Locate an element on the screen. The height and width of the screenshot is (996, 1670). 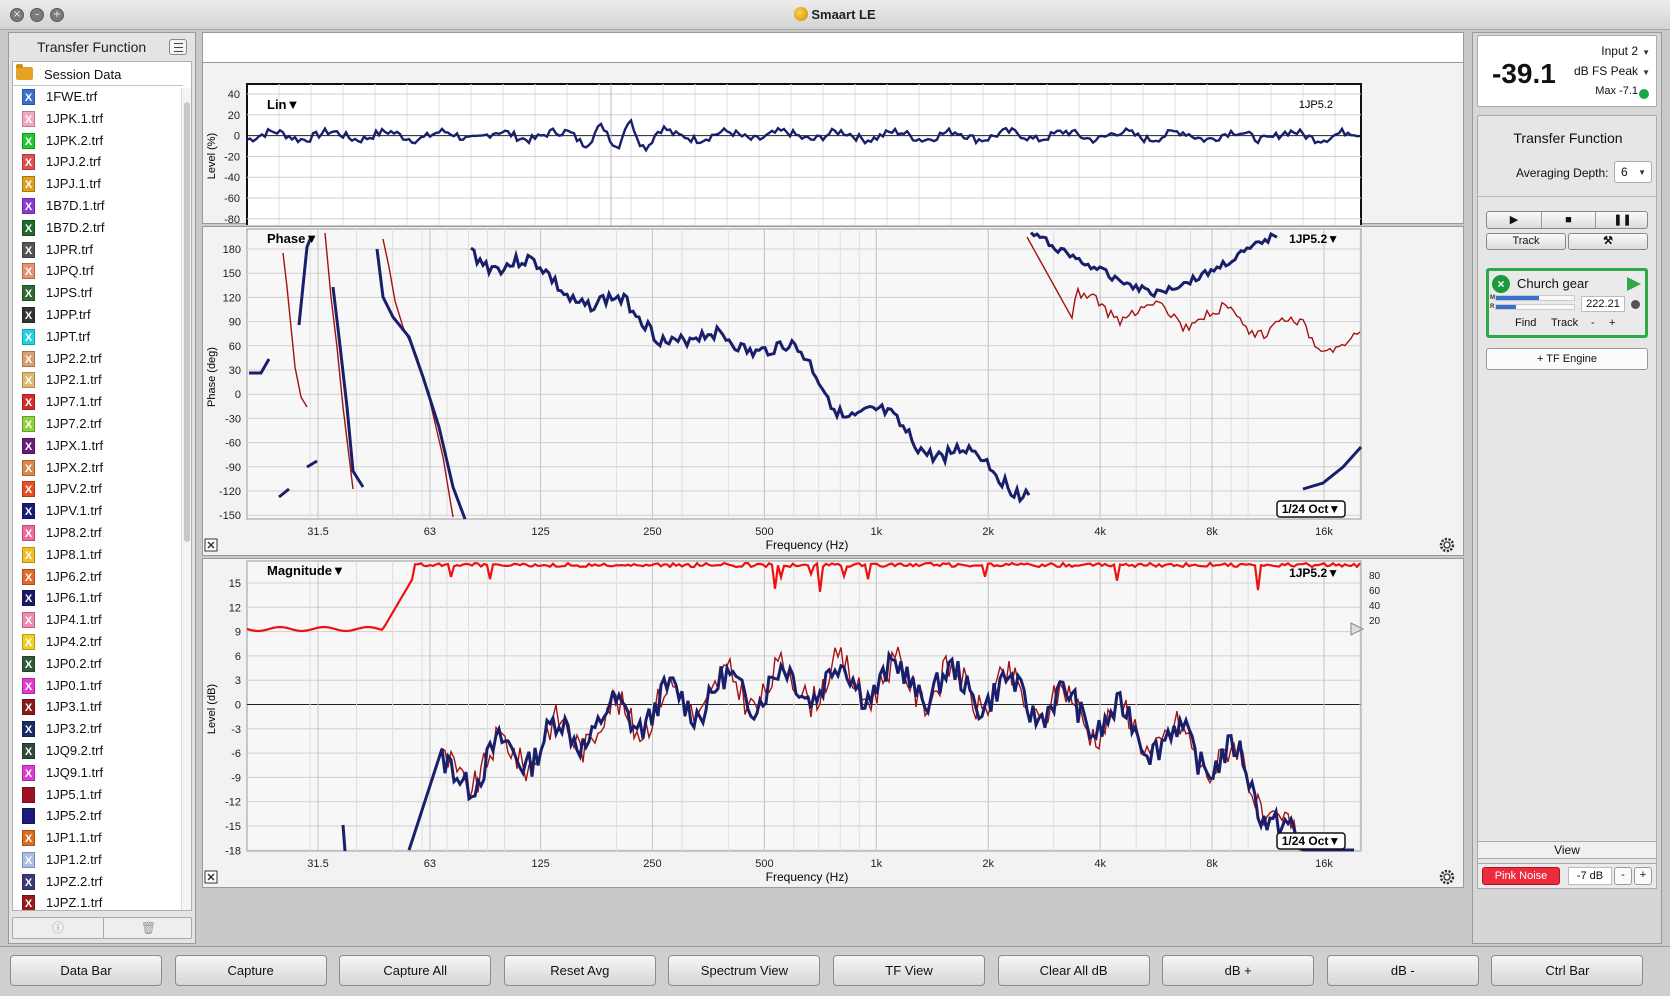
close-engine-icon: × is located at coordinates (1501, 284).